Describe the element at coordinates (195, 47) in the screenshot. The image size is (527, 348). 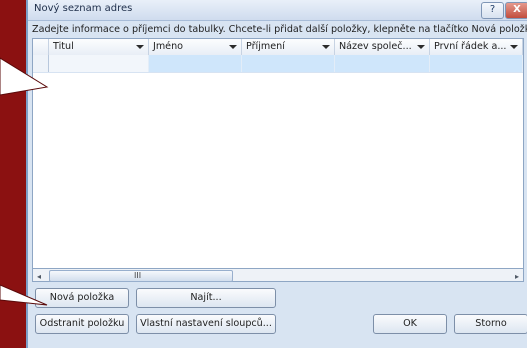
I see `column-header-jmeno: Jméno` at that location.